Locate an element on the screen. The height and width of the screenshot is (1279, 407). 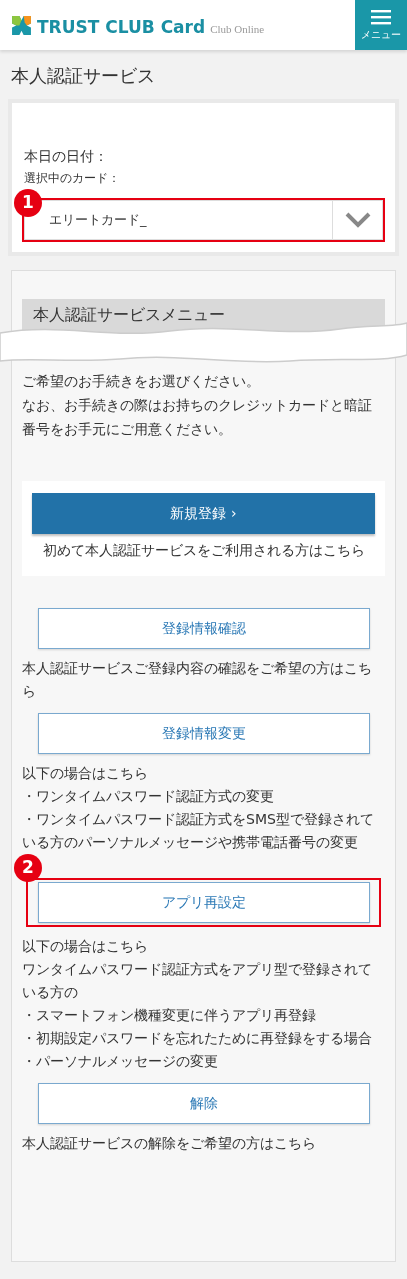
menu-action-button: 解除 is located at coordinates (203, 1103).